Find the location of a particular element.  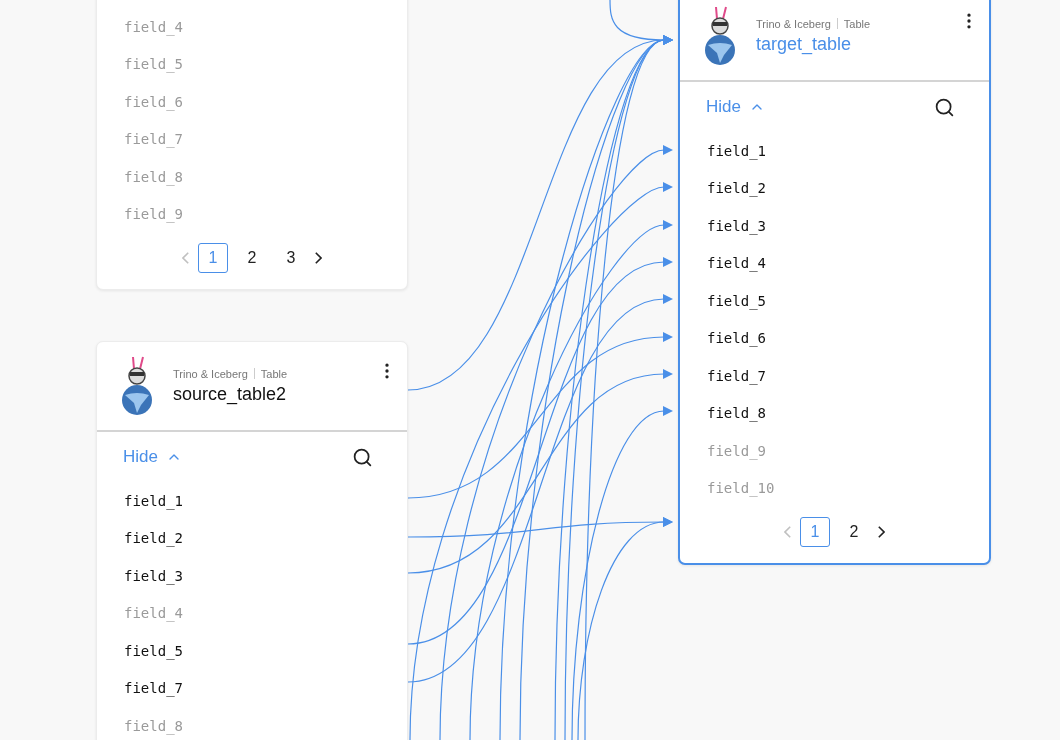

page-button: 3 is located at coordinates (291, 258).